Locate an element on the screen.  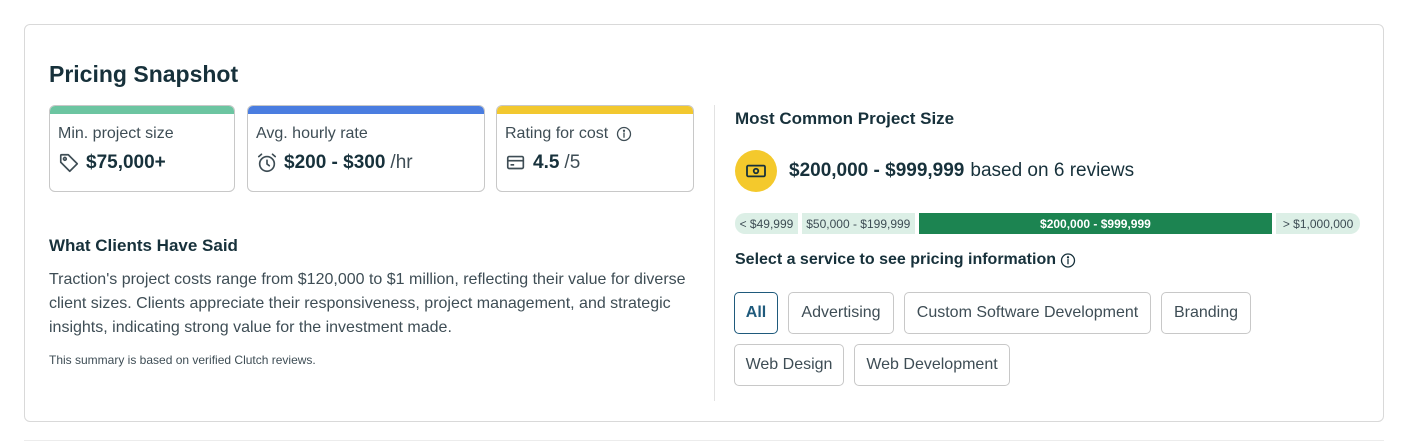
clients-heading: What Clients Have Said is located at coordinates (143, 245).